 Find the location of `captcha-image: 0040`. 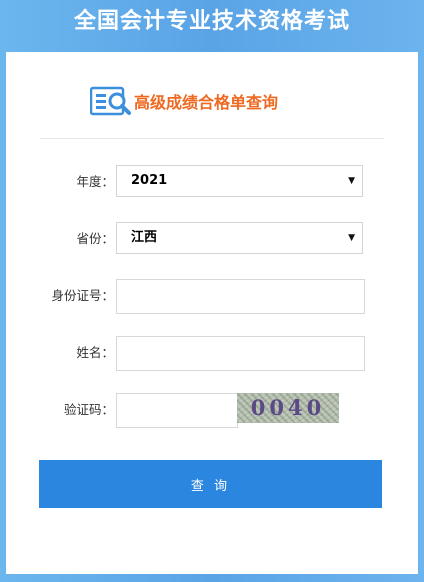

captcha-image: 0040 is located at coordinates (288, 408).